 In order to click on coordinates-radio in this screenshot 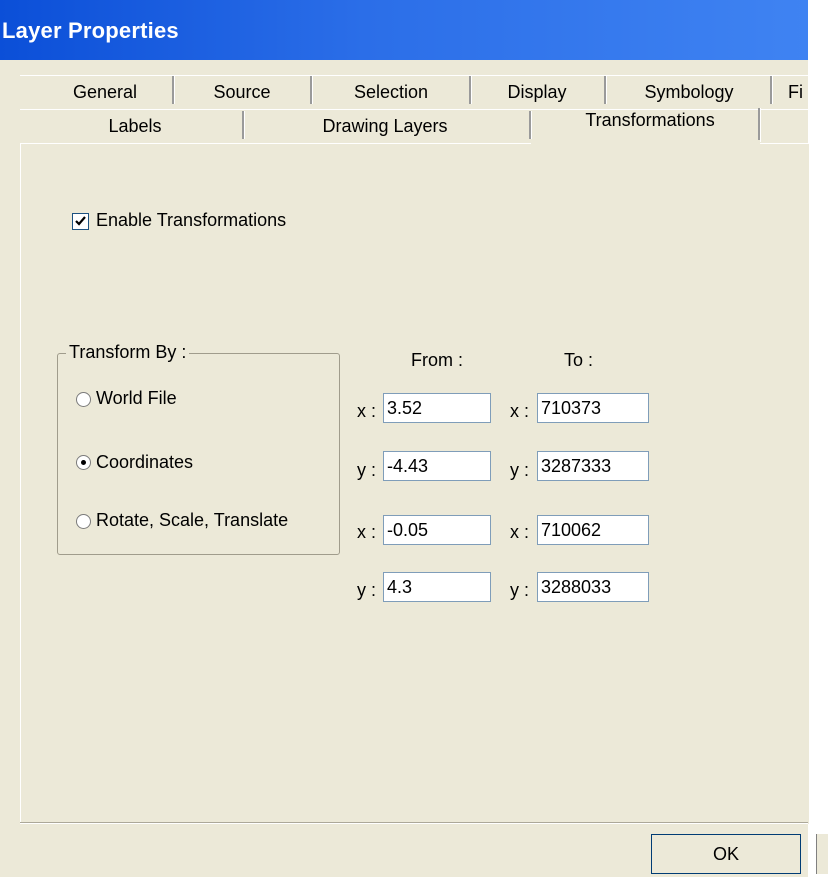, I will do `click(83, 462)`.